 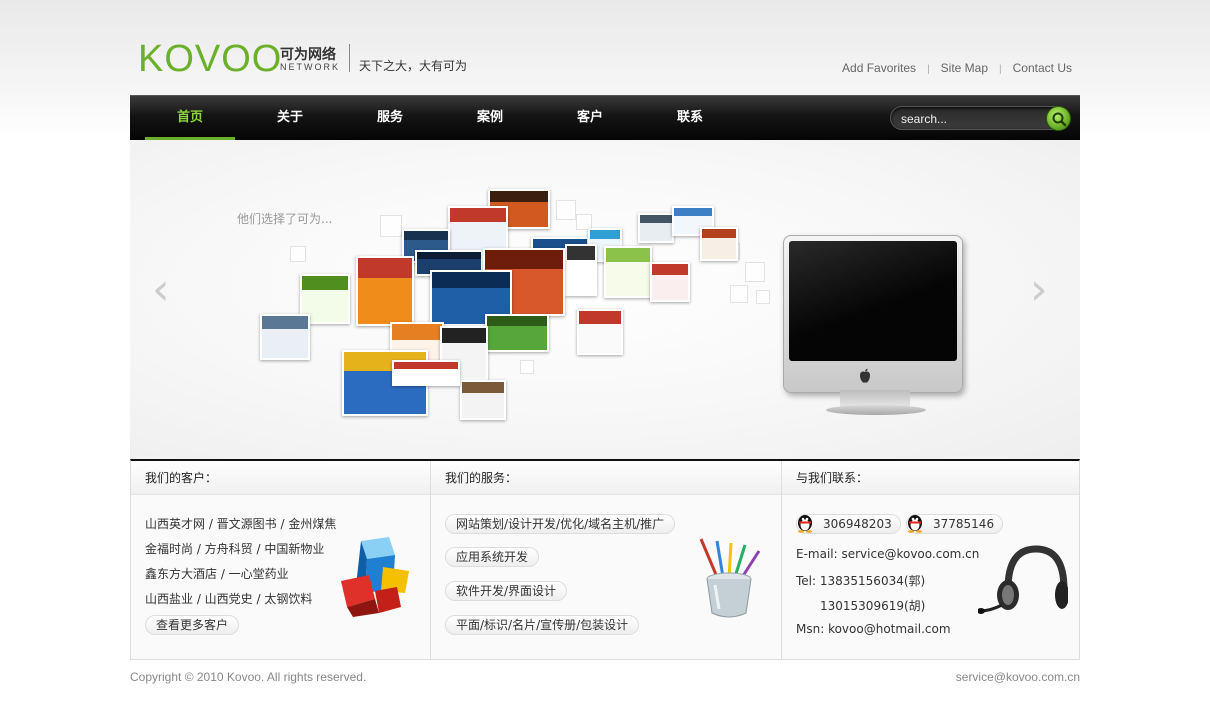 I want to click on nav-active-indicator, so click(x=190, y=138).